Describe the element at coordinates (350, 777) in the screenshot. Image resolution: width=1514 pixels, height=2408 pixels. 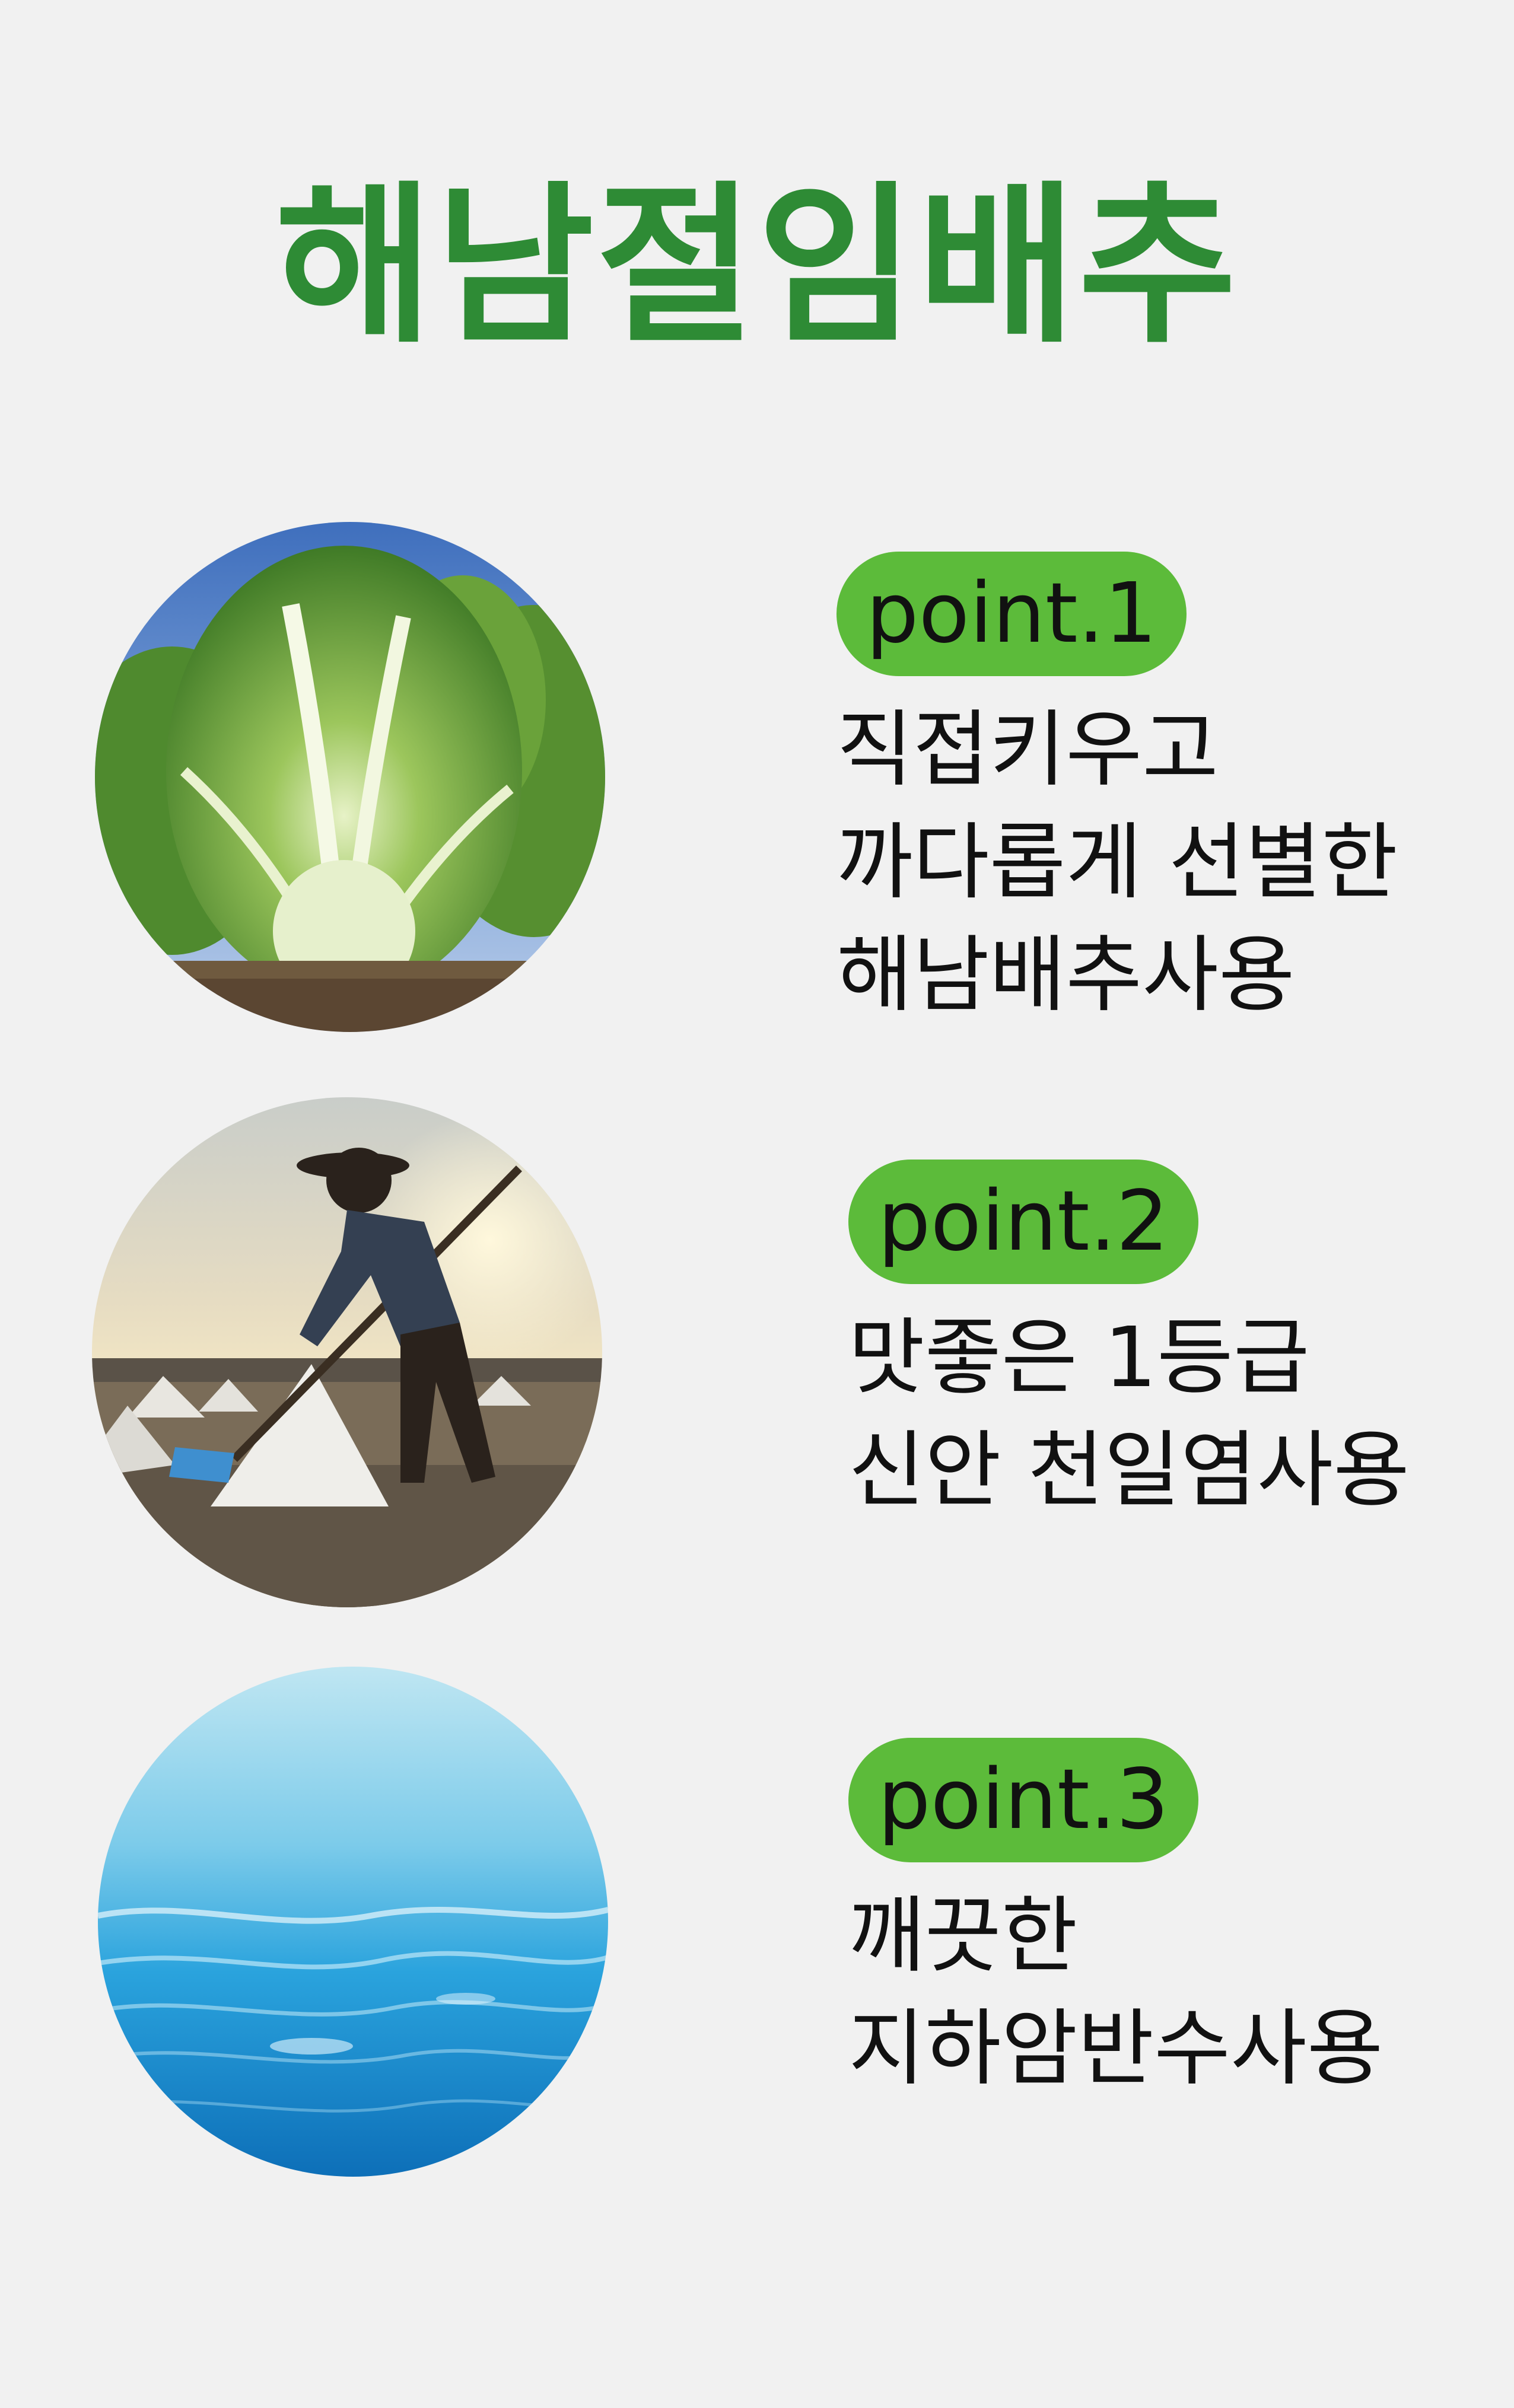
I see `napa-cabbage-photo` at that location.